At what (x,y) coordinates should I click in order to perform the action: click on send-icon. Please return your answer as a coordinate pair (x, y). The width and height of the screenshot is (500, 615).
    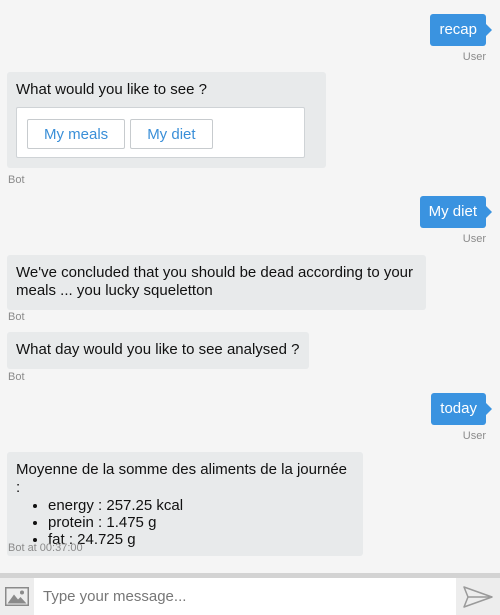
    Looking at the image, I should click on (478, 596).